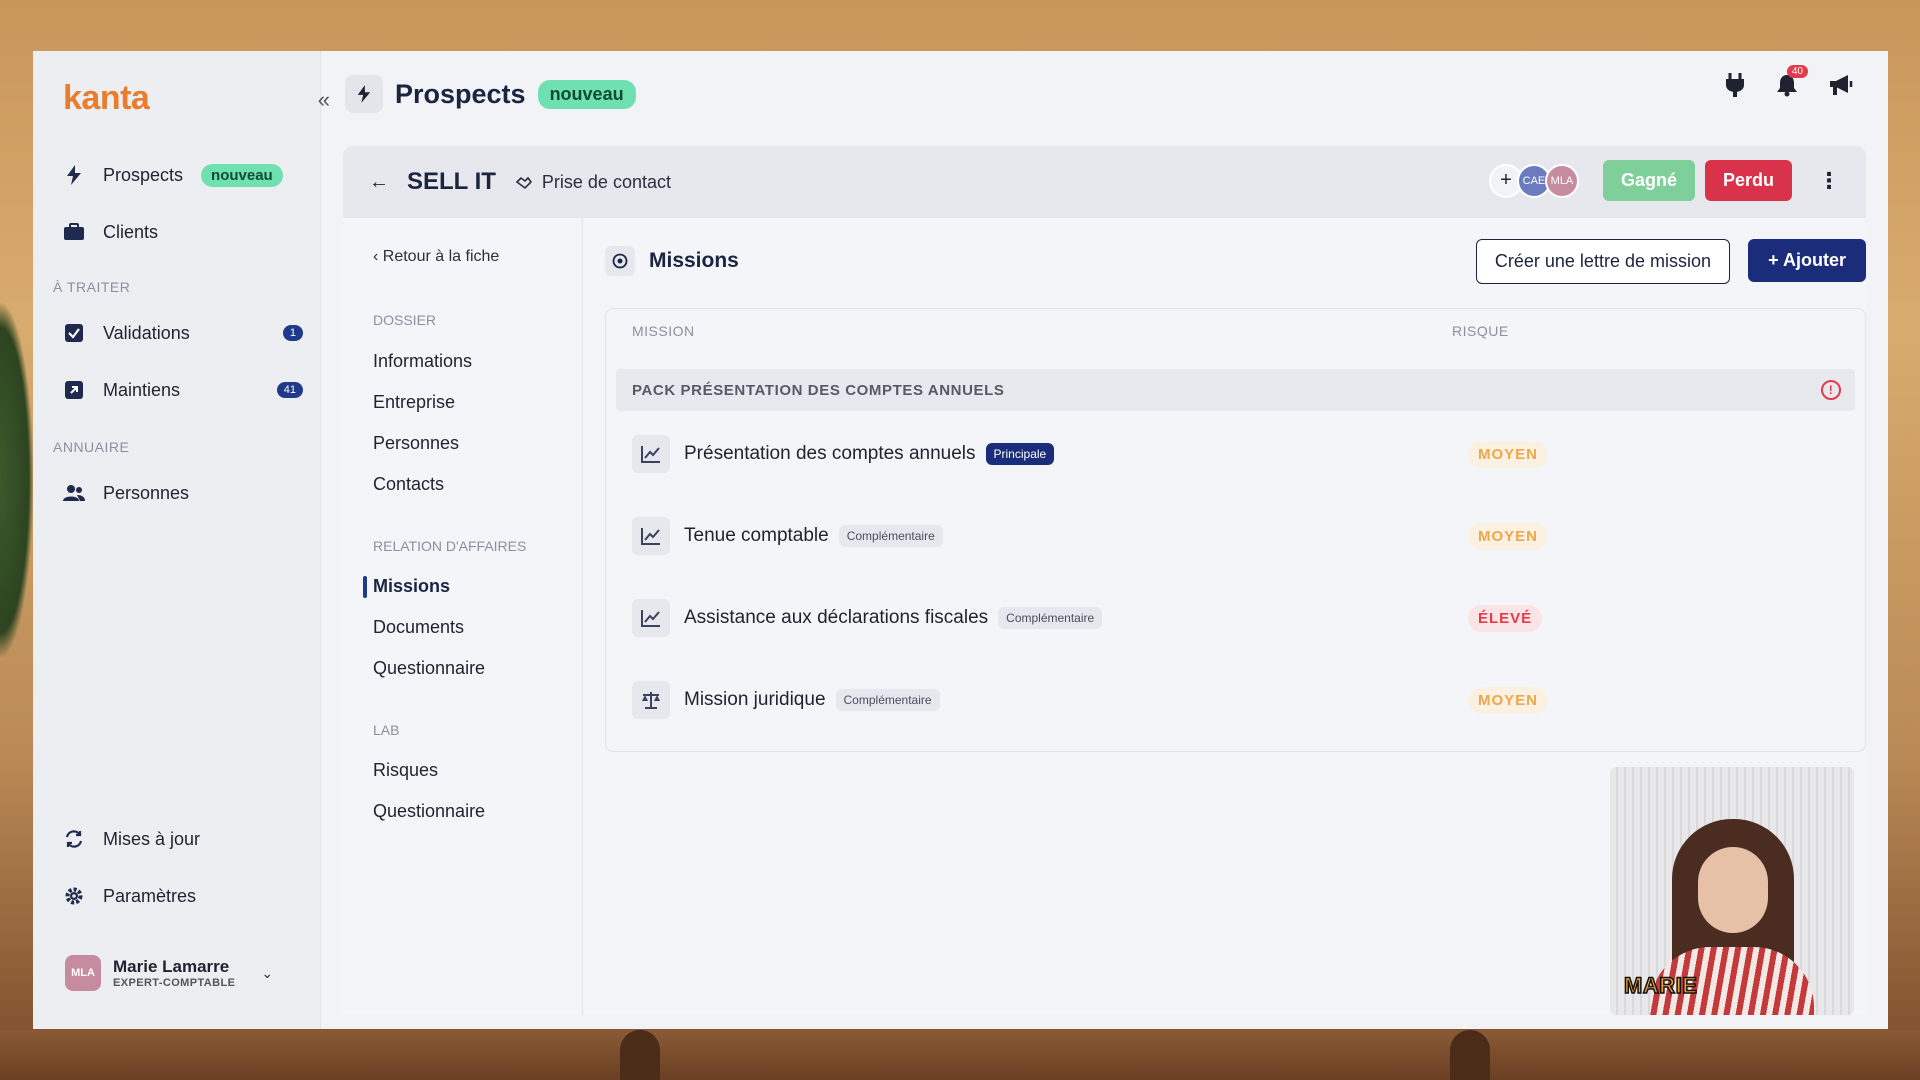 The width and height of the screenshot is (1920, 1080). What do you see at coordinates (1733, 890) in the screenshot?
I see `presenter-face` at bounding box center [1733, 890].